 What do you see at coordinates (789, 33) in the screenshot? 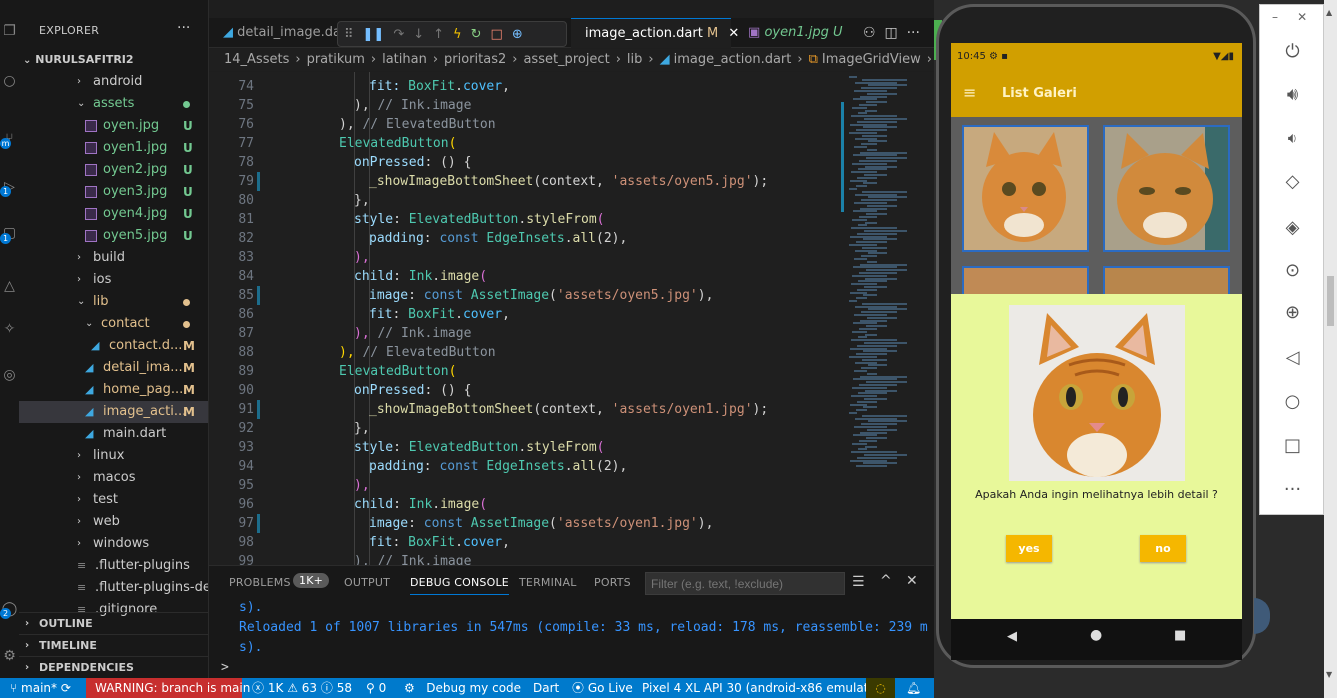
I see `tab-oyen1: ▣ oyen1.jpg U` at bounding box center [789, 33].